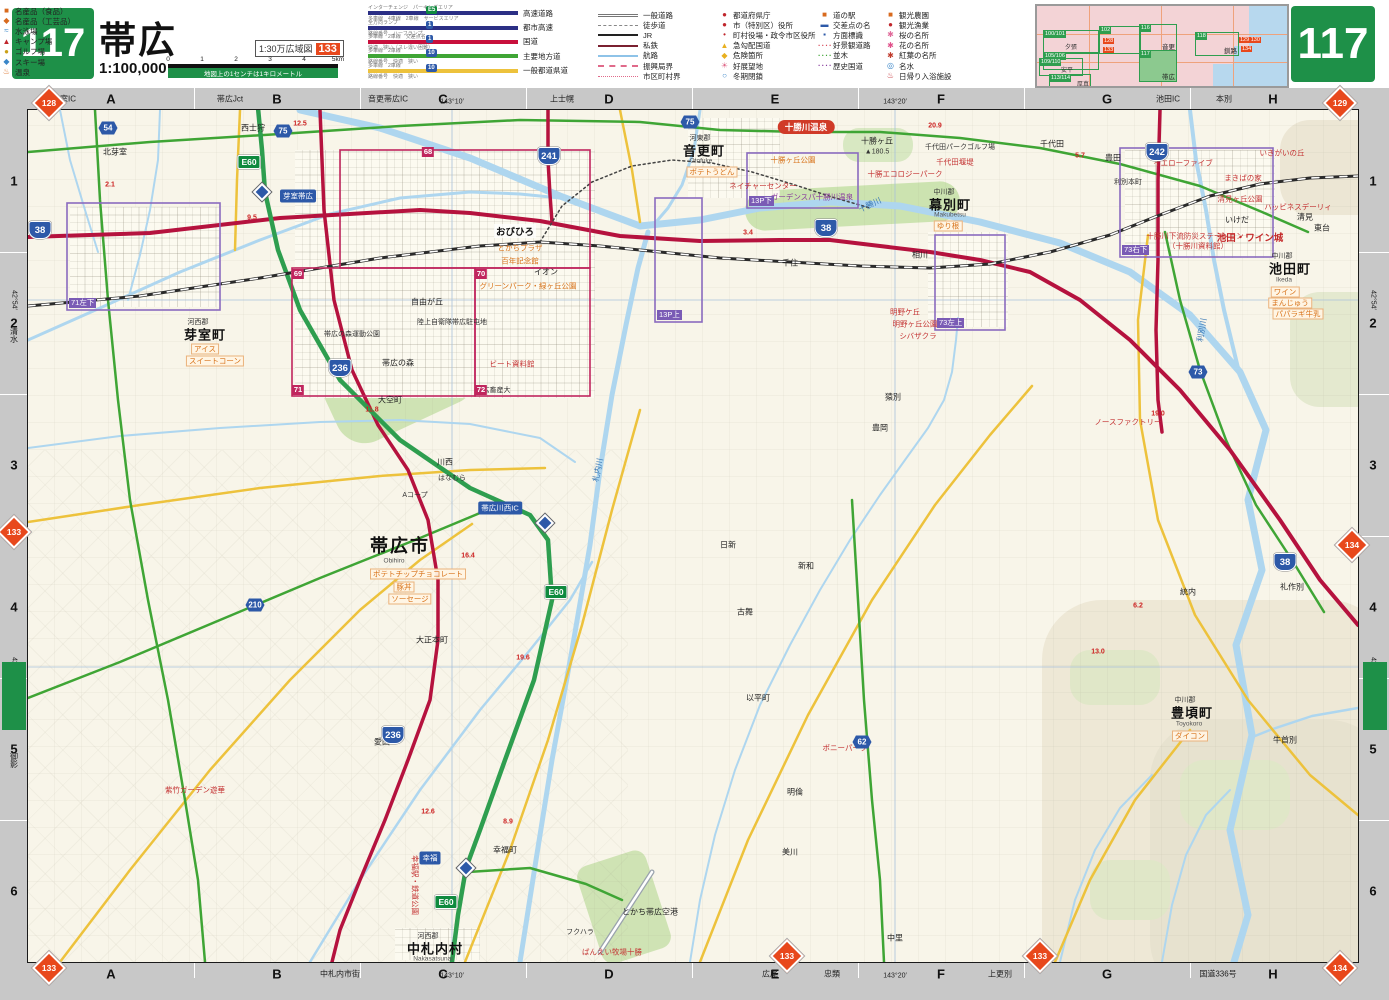 This screenshot has width=1389, height=1000. What do you see at coordinates (1230, 51) in the screenshot?
I see `index-place-name: 釧路` at bounding box center [1230, 51].